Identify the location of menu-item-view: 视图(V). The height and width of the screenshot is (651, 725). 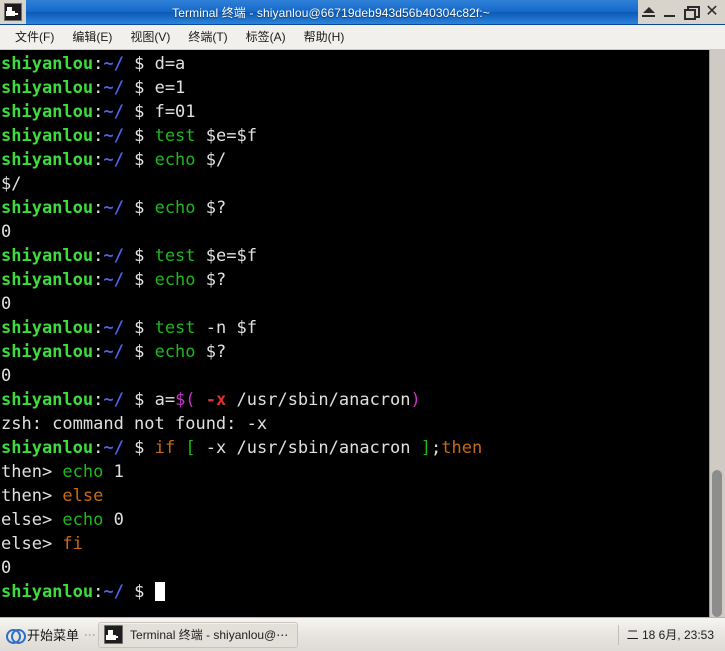
(150, 37).